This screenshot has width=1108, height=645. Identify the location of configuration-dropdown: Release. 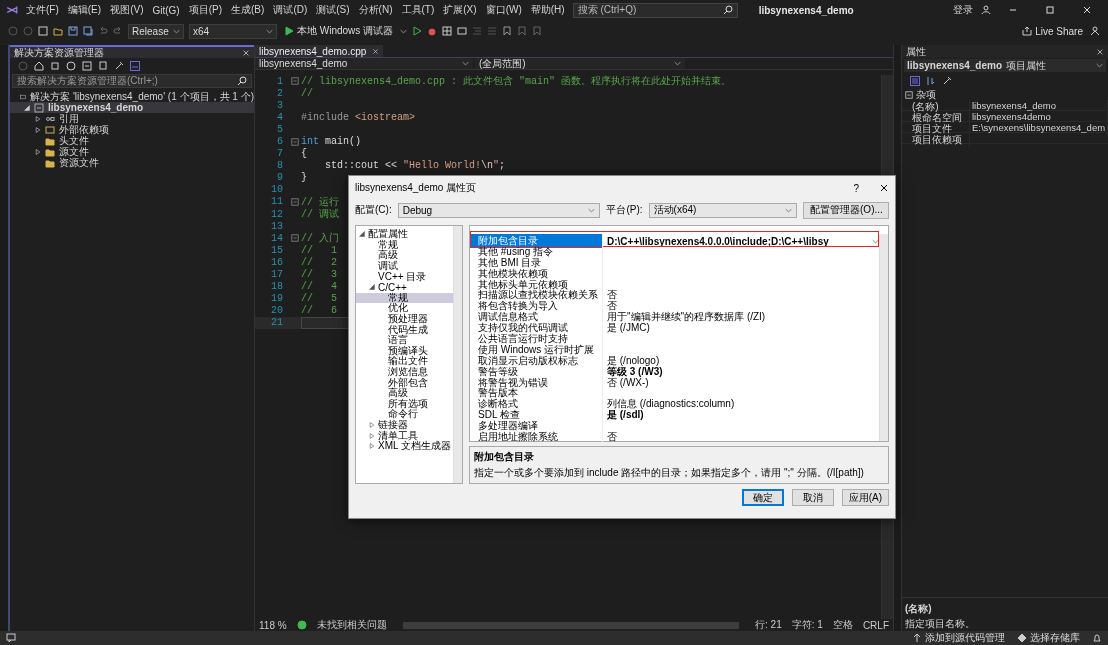
(156, 31).